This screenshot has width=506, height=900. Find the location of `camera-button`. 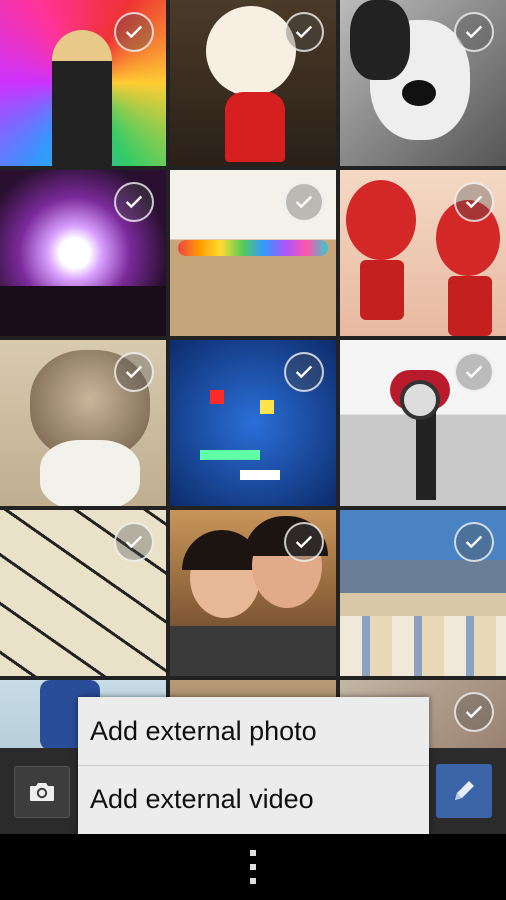

camera-button is located at coordinates (42, 792).